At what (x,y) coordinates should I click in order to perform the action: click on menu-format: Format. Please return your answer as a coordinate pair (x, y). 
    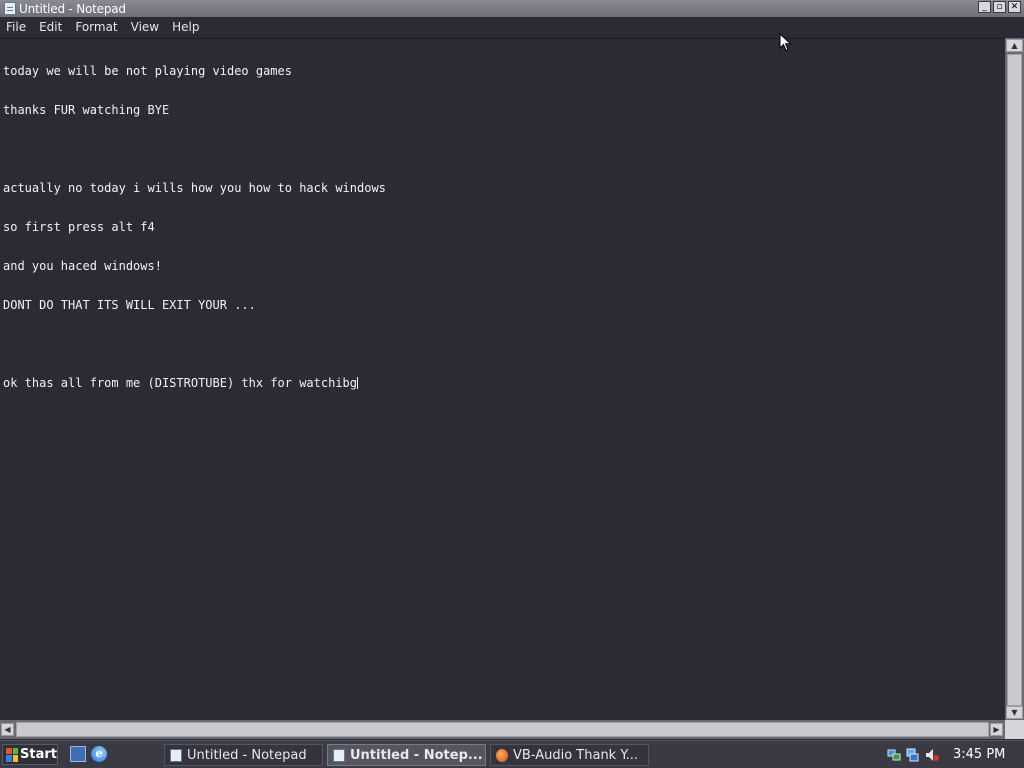
    Looking at the image, I should click on (96, 27).